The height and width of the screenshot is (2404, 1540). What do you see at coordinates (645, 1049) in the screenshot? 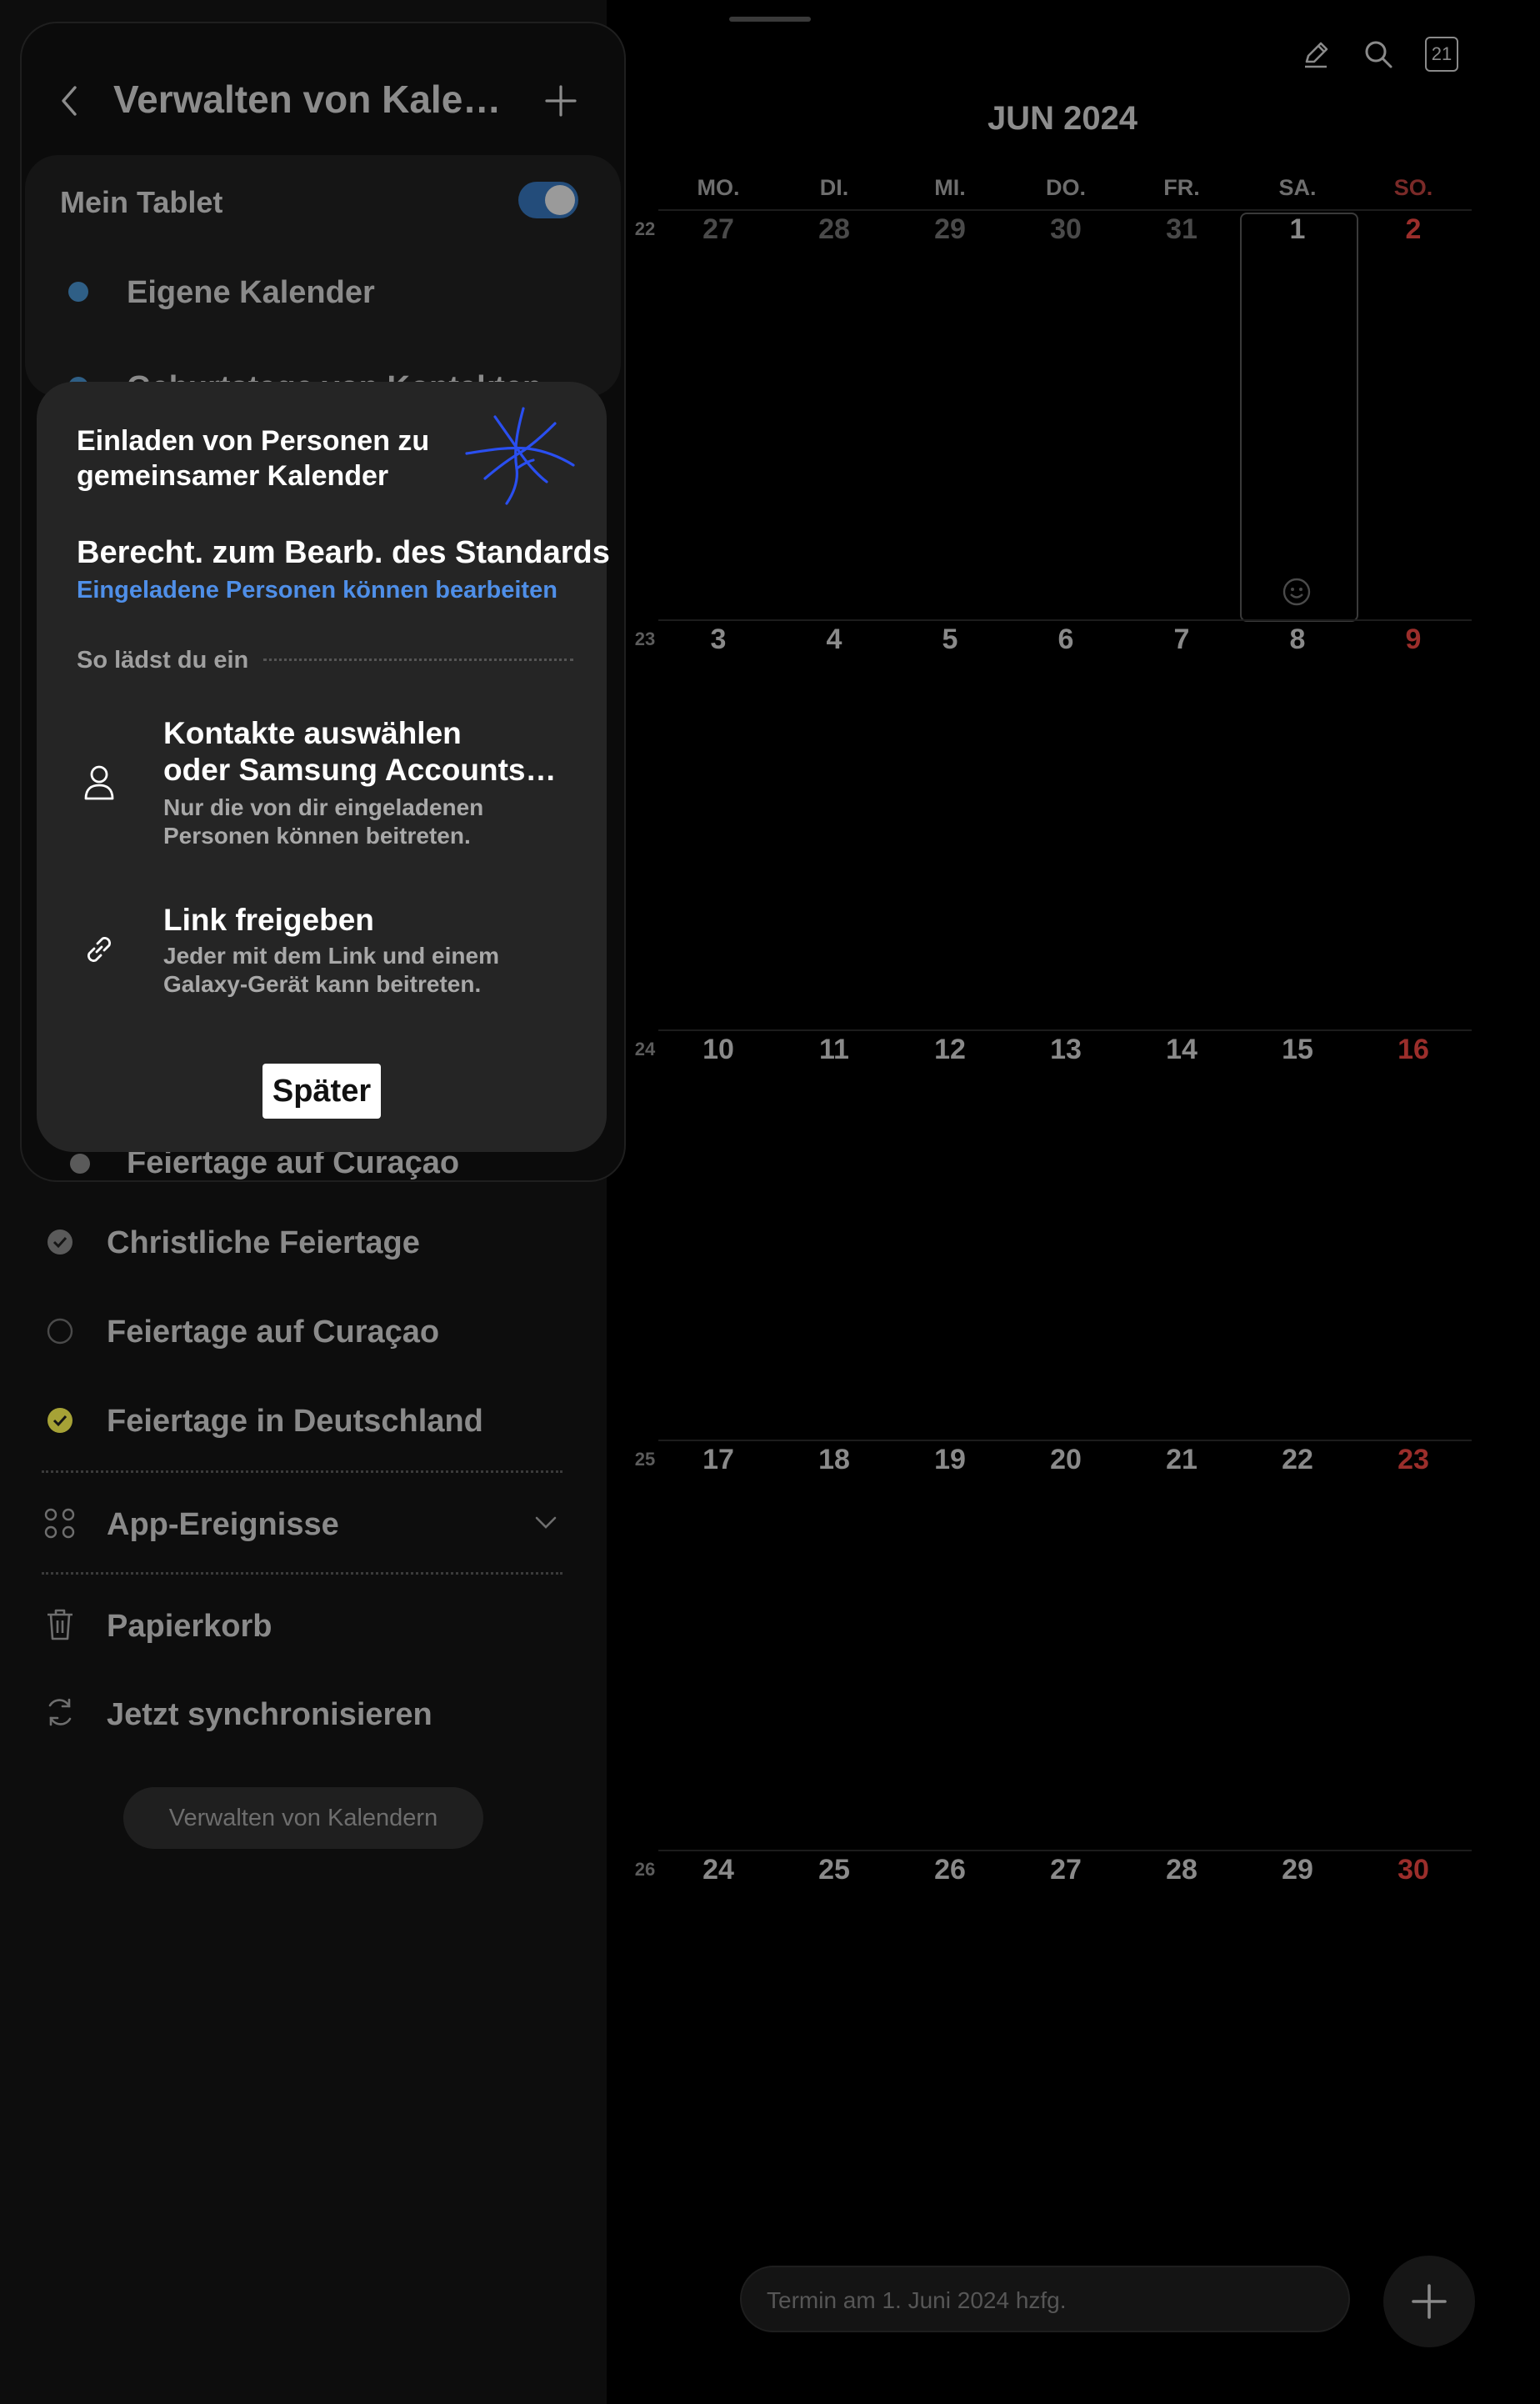
I see `week-number: 24` at bounding box center [645, 1049].